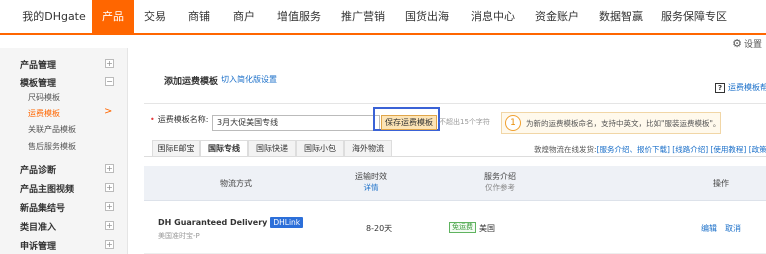  What do you see at coordinates (108, 111) in the screenshot?
I see `chevron-right-icon: >` at bounding box center [108, 111].